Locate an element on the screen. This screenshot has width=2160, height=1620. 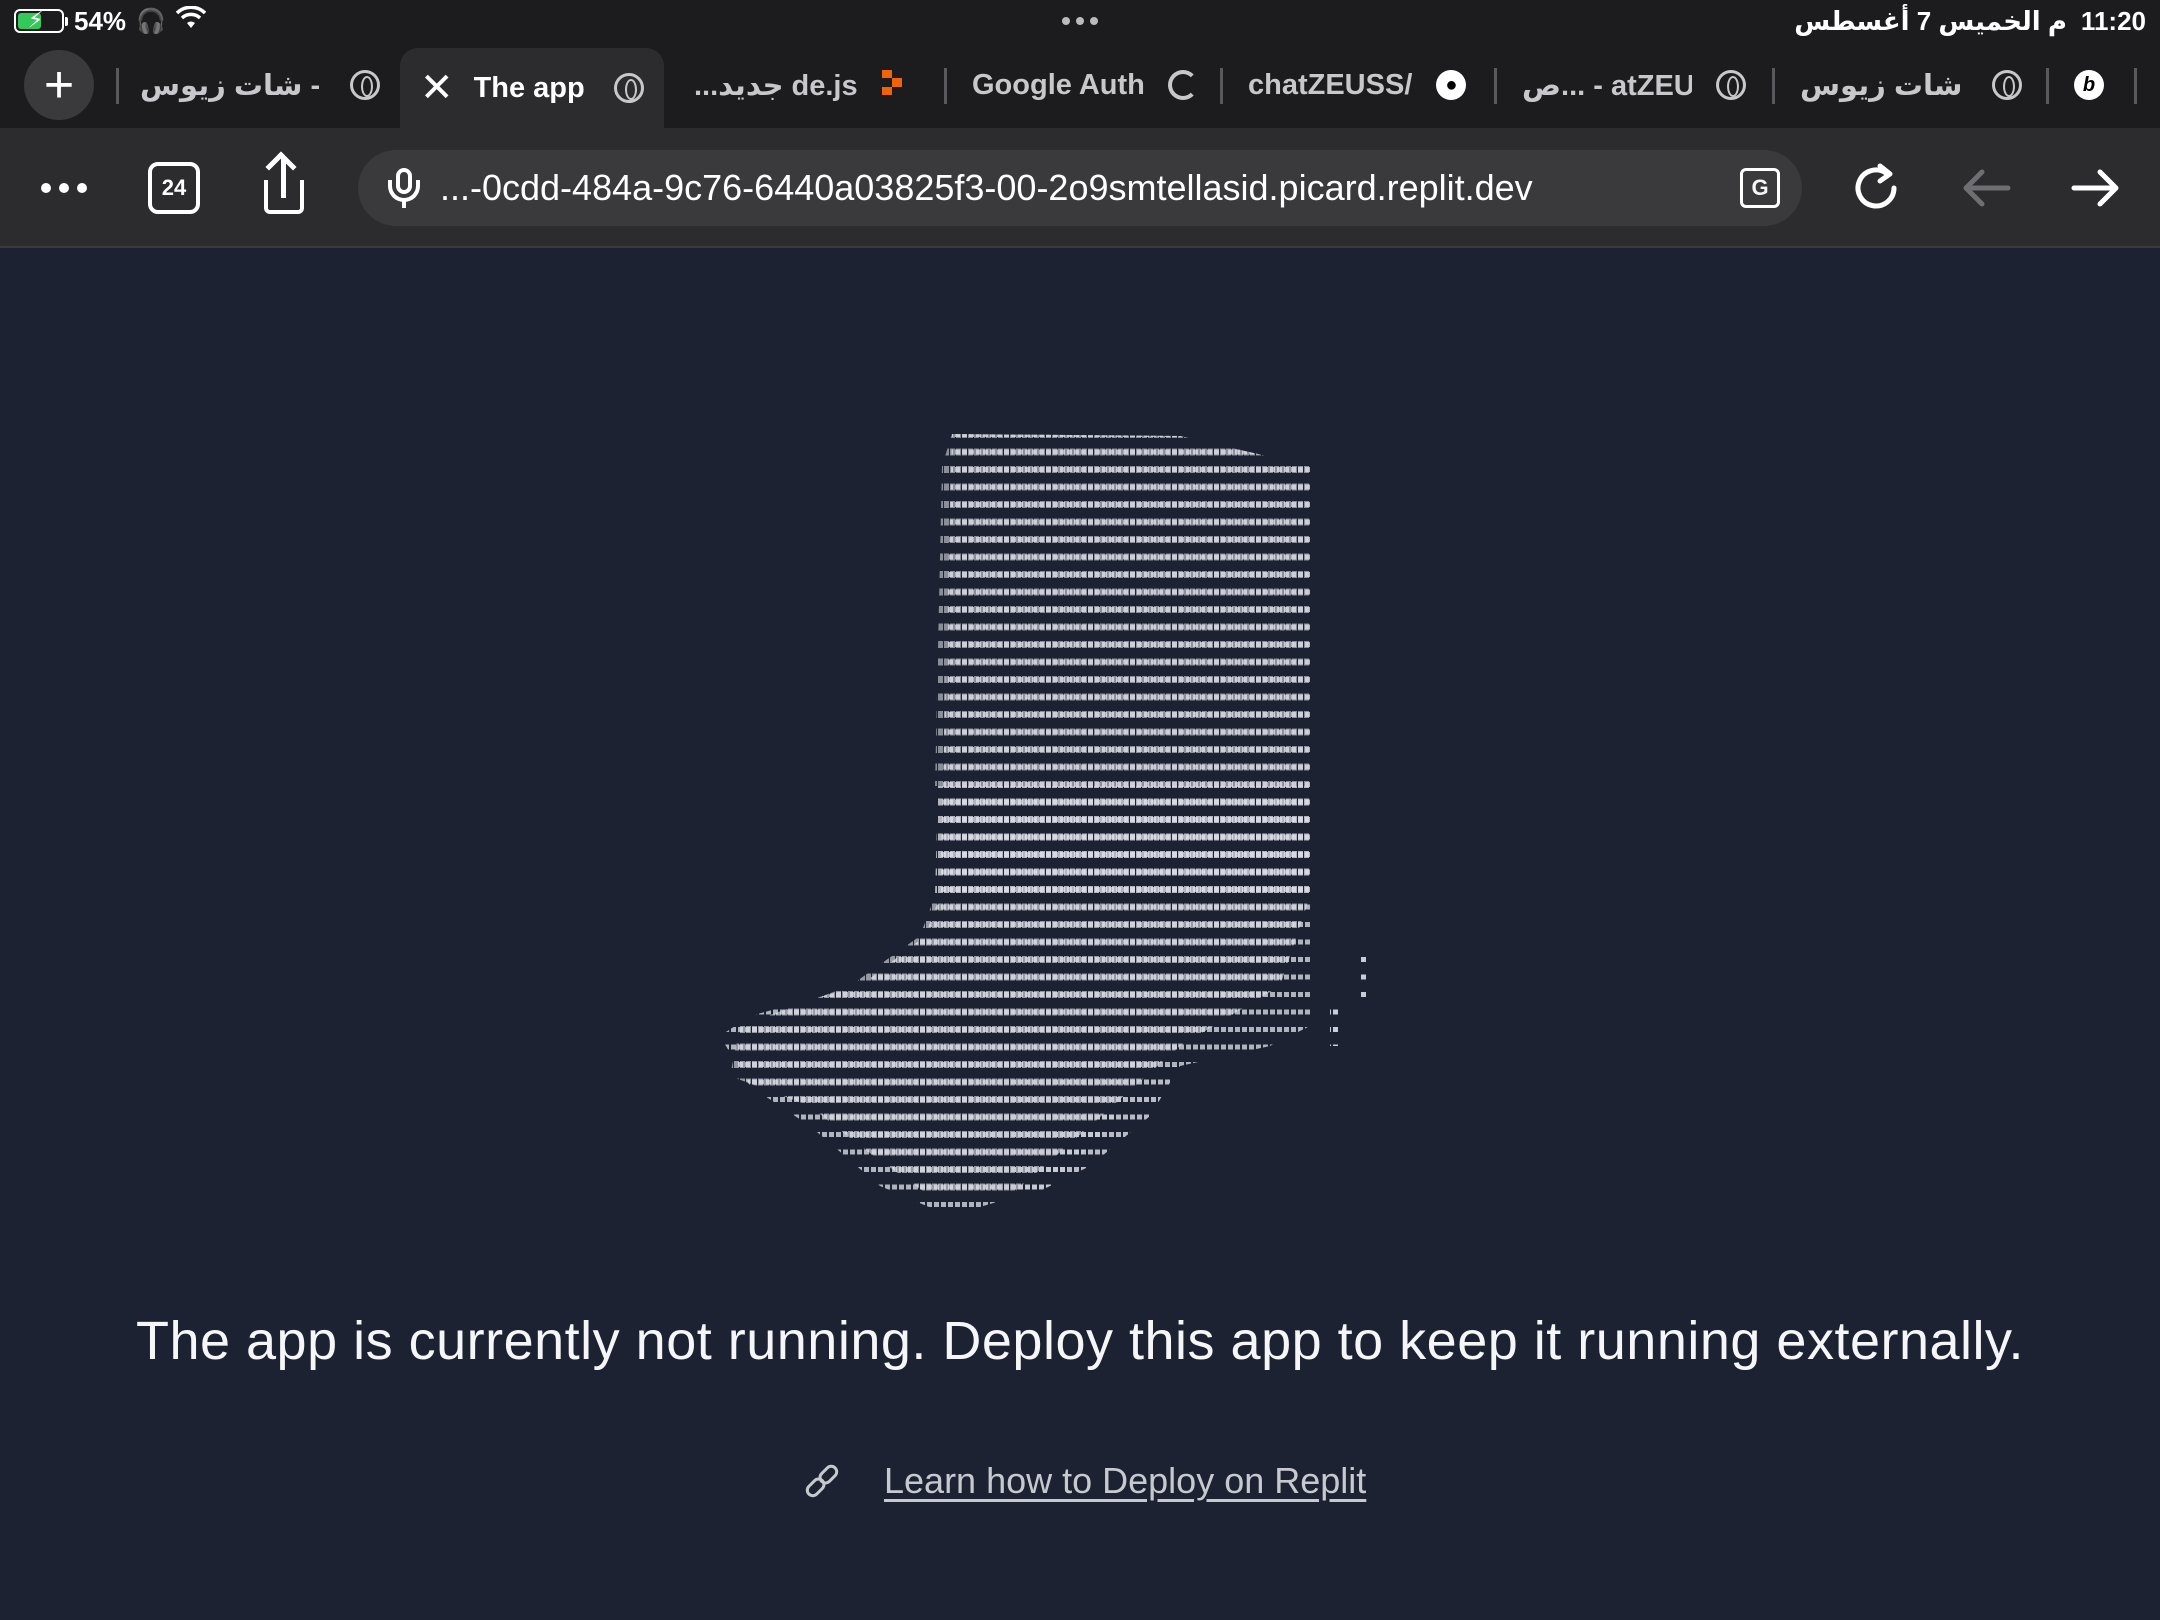
status-left: ⚡ 54% 🎧 is located at coordinates (110, 21).